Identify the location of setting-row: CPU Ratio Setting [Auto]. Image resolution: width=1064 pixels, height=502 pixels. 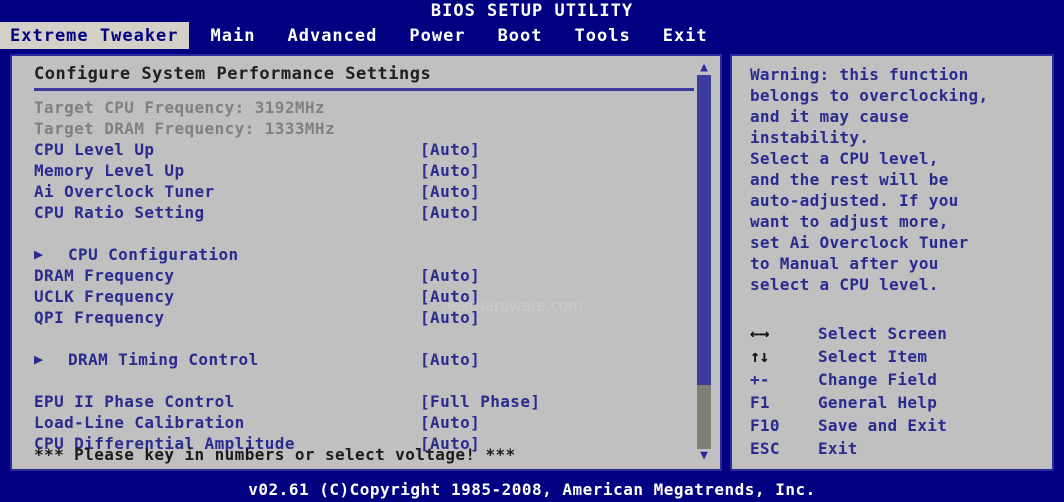
(366, 212).